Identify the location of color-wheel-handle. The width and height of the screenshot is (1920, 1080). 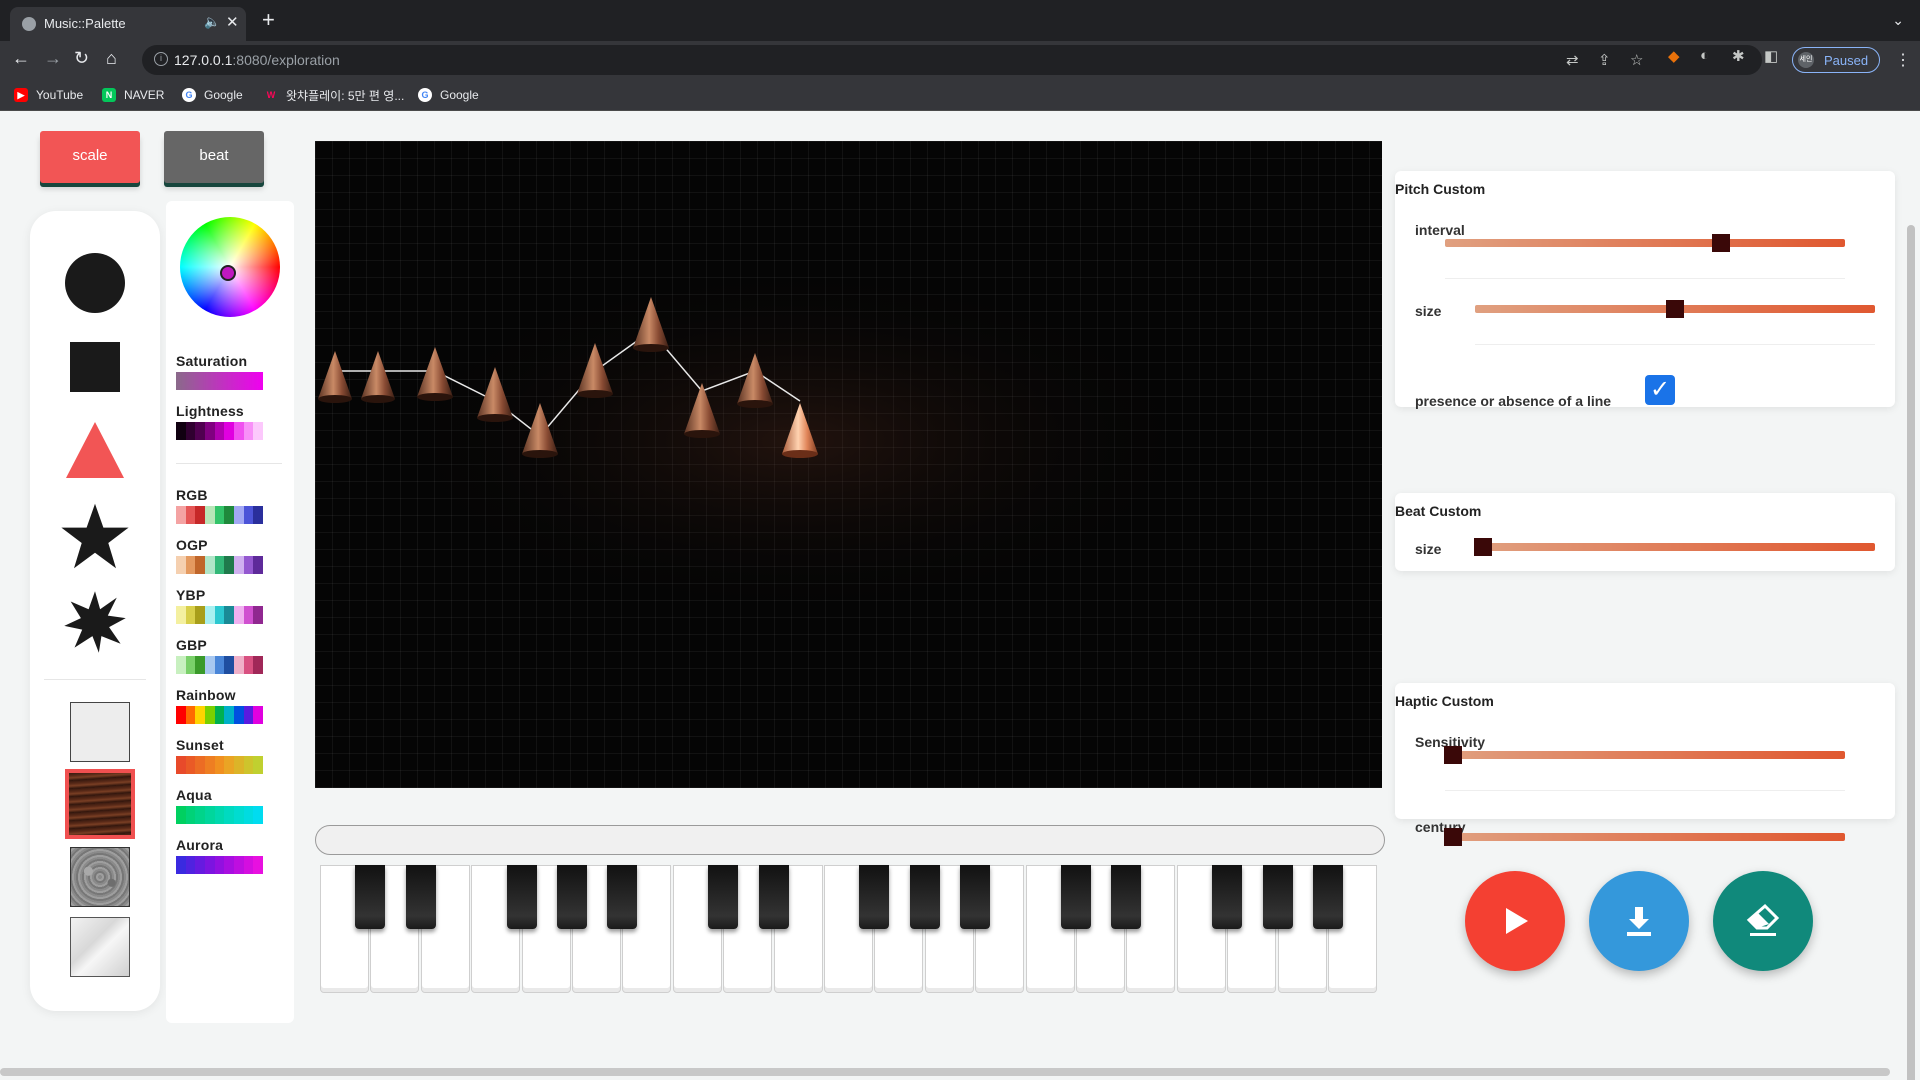
(228, 273).